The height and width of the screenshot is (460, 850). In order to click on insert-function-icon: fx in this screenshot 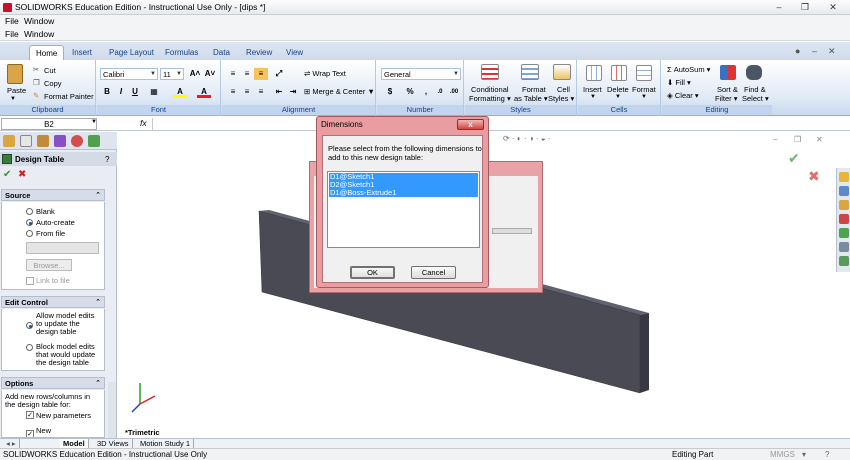, I will do `click(143, 123)`.